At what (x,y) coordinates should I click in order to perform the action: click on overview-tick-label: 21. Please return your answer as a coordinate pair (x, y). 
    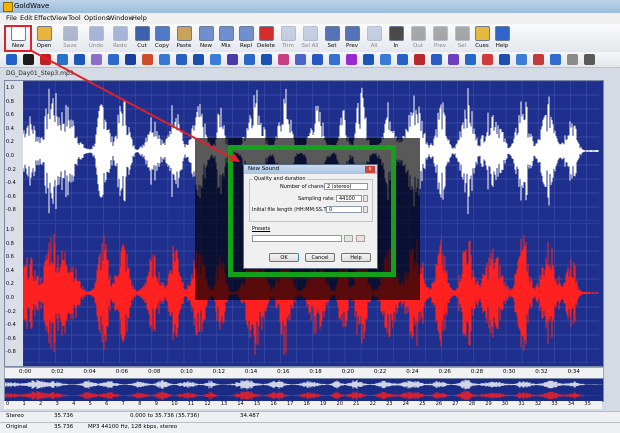
    Looking at the image, I should click on (356, 404).